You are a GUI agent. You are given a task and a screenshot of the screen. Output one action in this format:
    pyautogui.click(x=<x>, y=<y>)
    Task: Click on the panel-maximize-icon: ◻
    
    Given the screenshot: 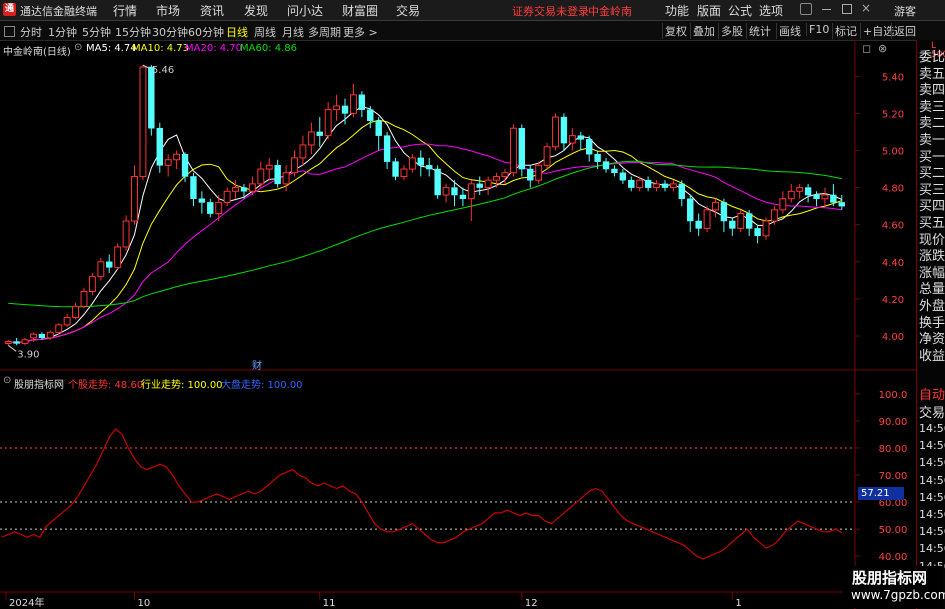 What is the action you would take?
    pyautogui.click(x=866, y=48)
    